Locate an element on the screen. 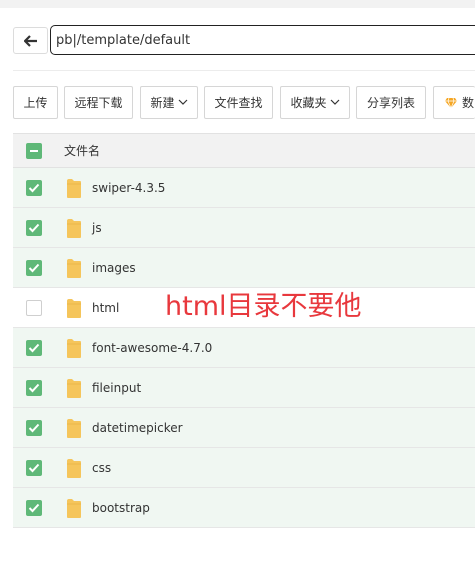 The image size is (475, 570). file-name: swiper-4.3.5 is located at coordinates (128, 188).